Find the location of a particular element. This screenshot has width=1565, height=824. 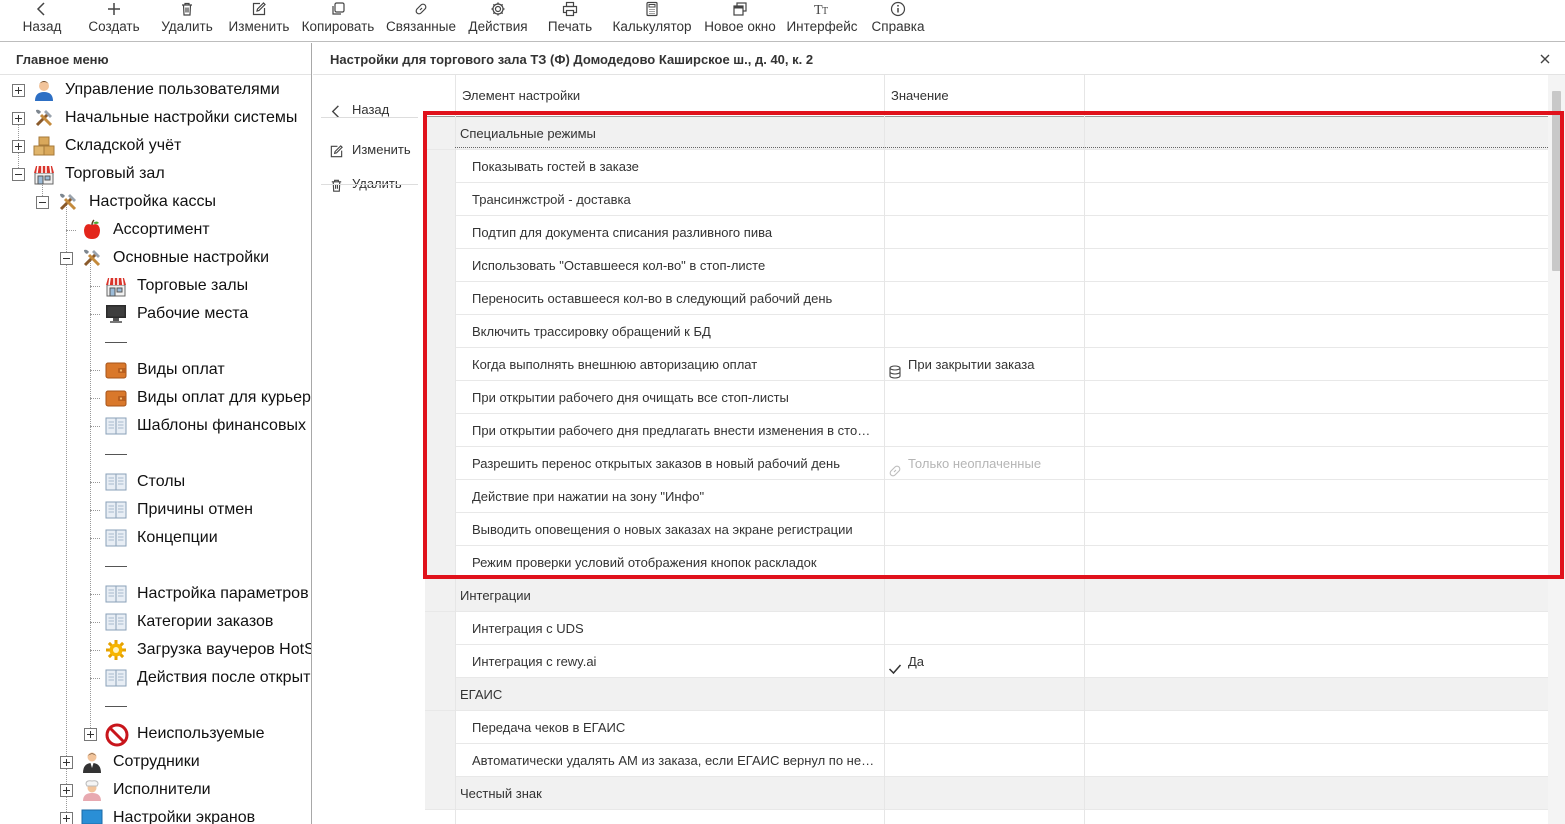

group-label: Интеграции is located at coordinates (495, 595).